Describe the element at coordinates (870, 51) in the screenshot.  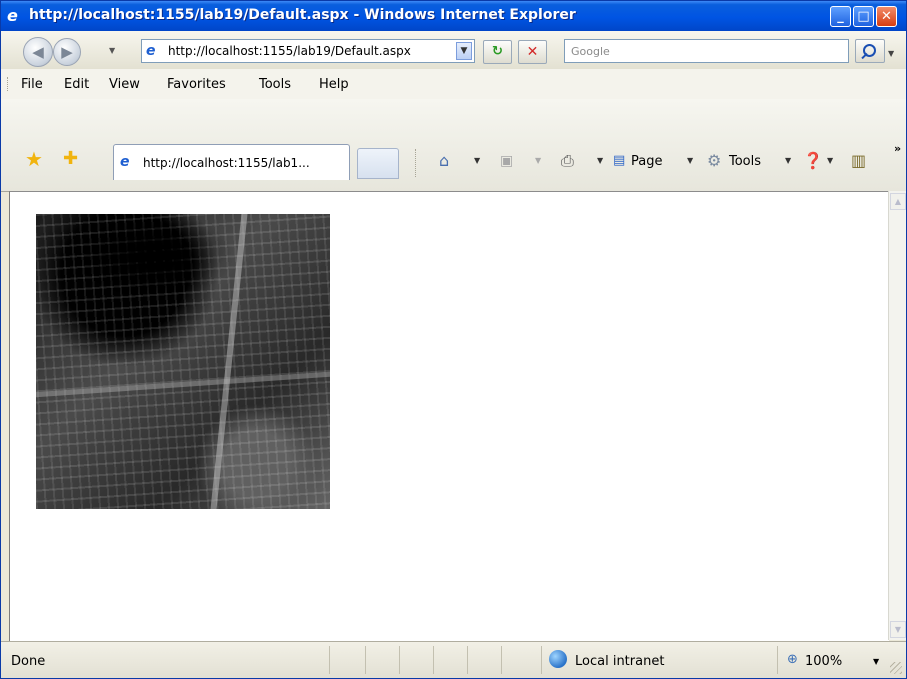
I see `search-button` at that location.